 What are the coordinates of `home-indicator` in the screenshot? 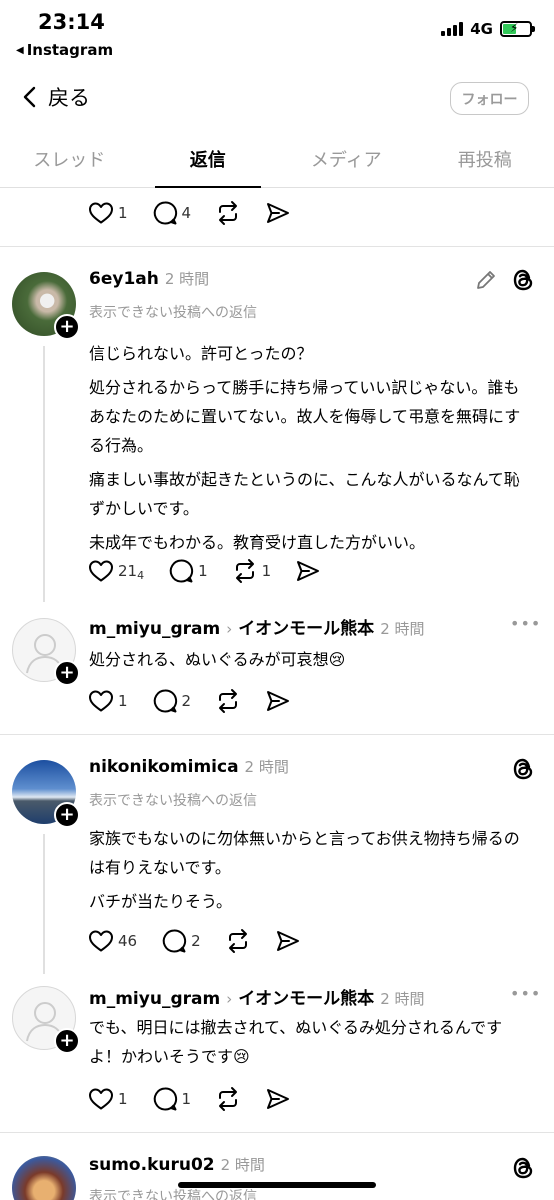 It's located at (277, 1185).